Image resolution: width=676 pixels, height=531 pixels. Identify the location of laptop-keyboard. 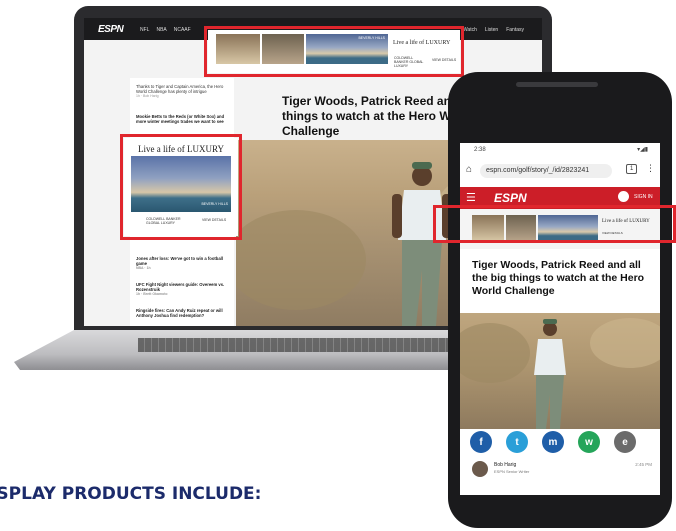
(303, 345).